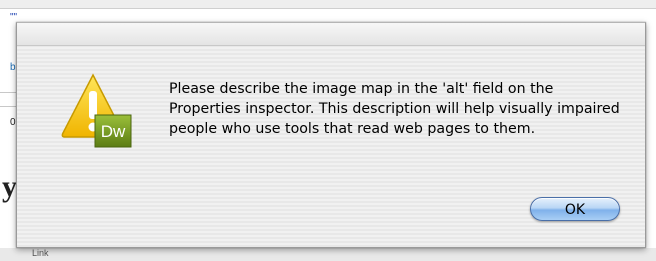 This screenshot has height=261, width=656. I want to click on background-text-fragment: Link, so click(40, 253).